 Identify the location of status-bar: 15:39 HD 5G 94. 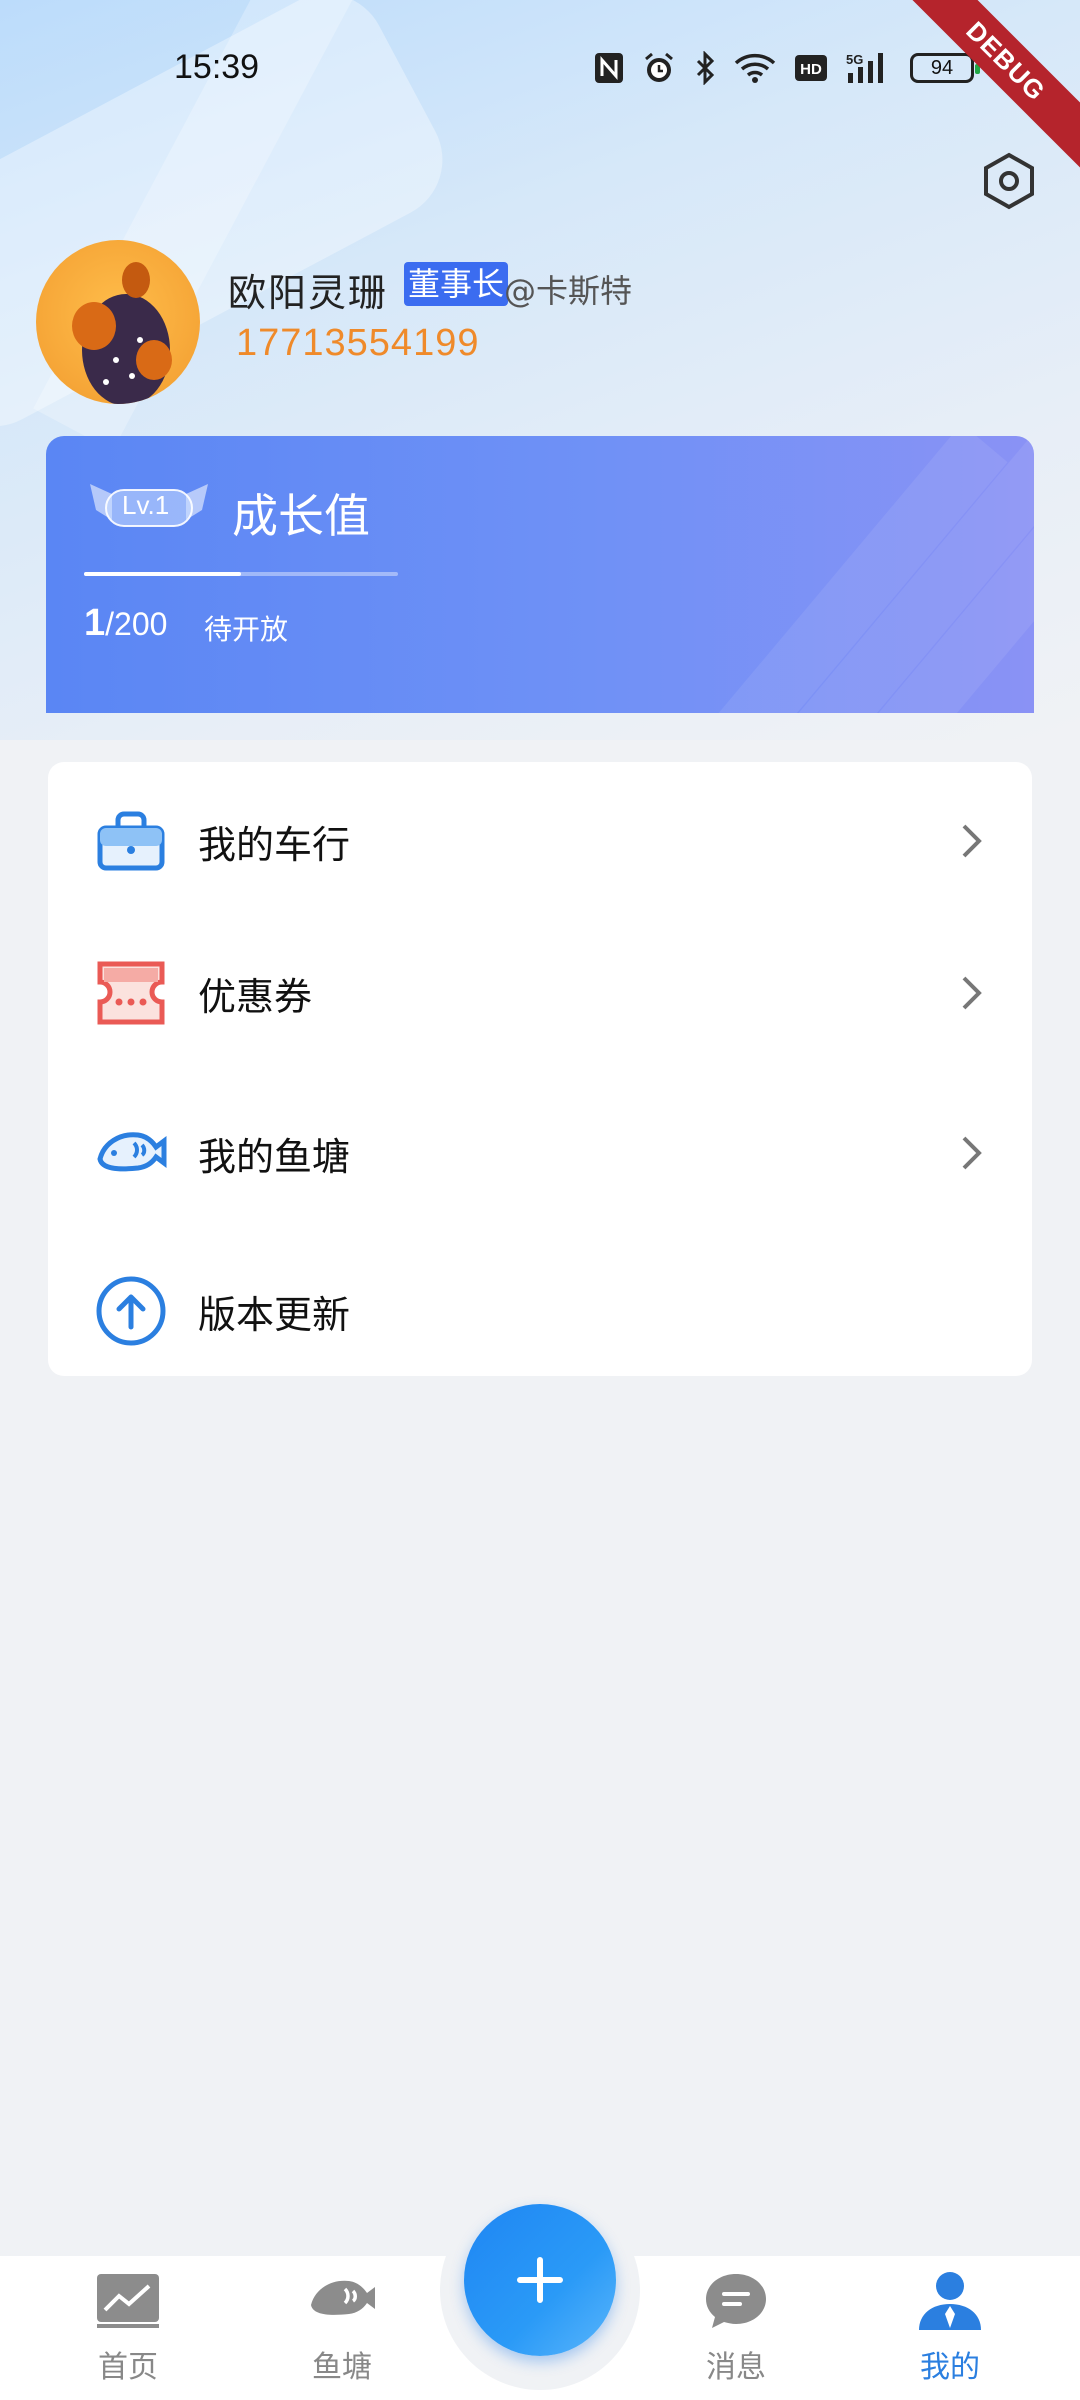
(540, 70).